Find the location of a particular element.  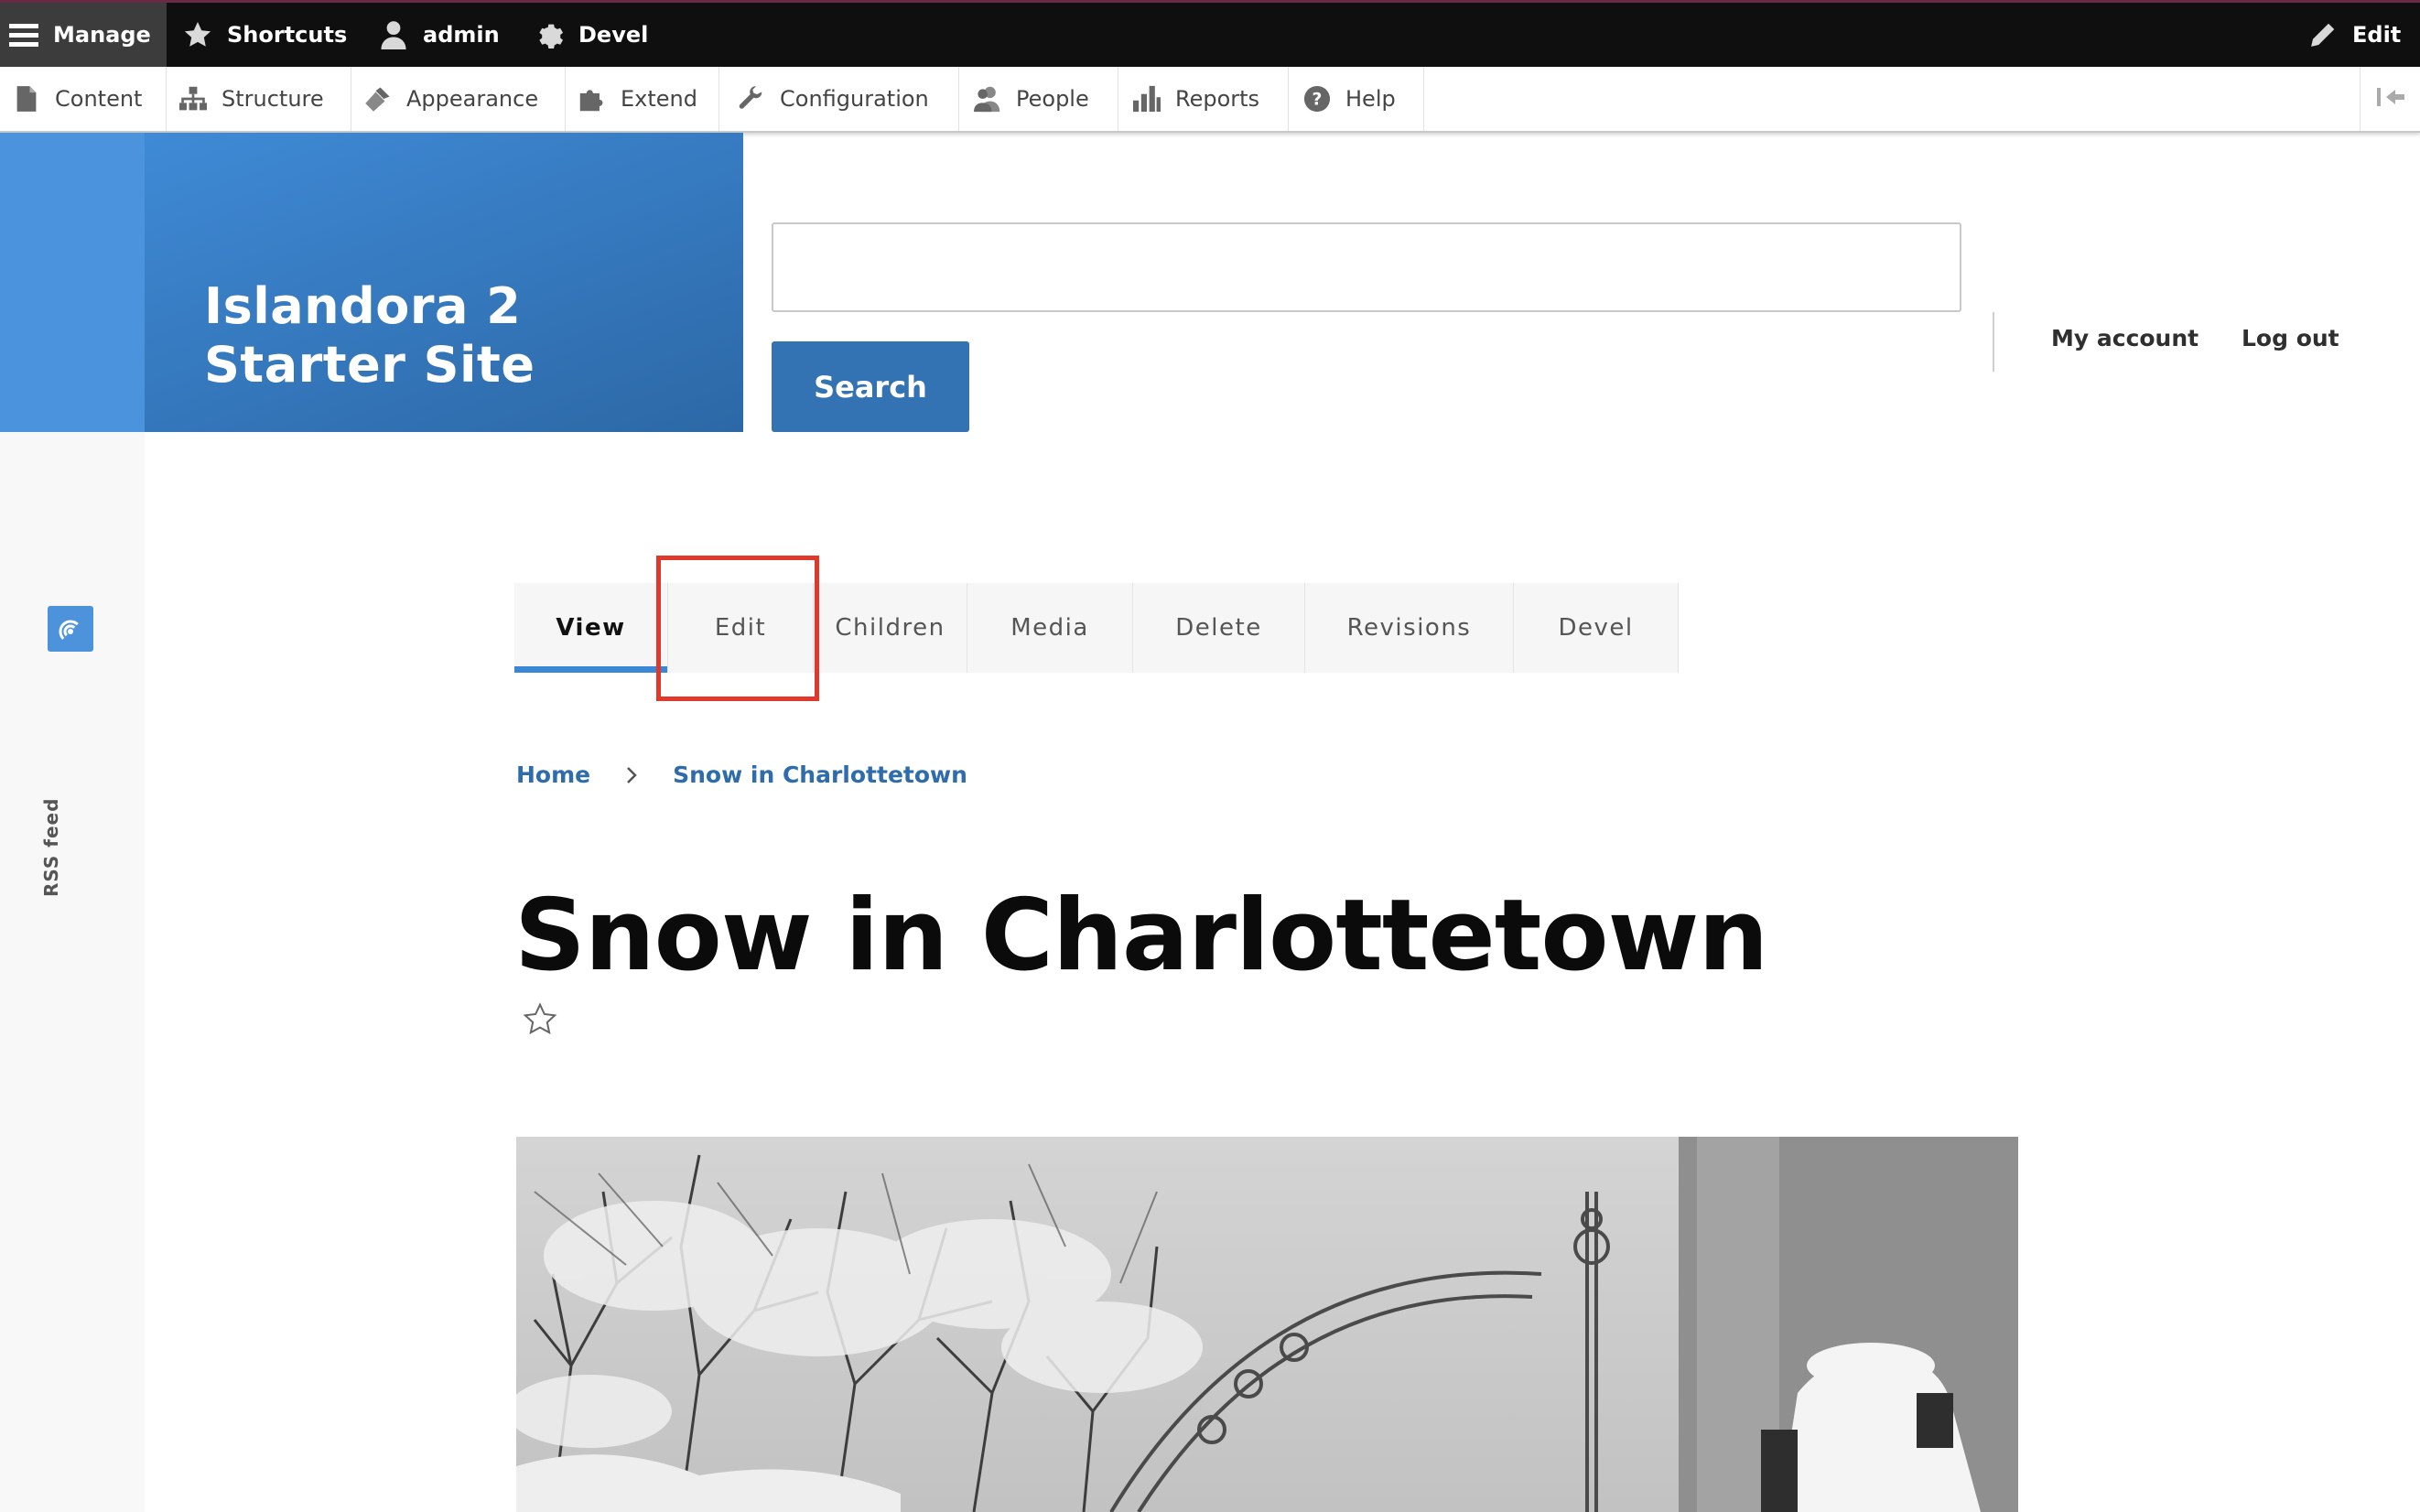

manage-button: Manage is located at coordinates (83, 35).